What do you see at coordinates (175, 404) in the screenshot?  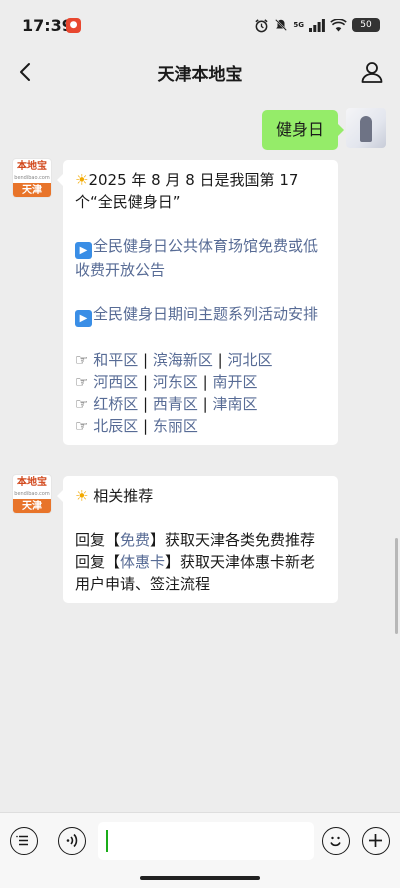 I see `district-link: 西青区` at bounding box center [175, 404].